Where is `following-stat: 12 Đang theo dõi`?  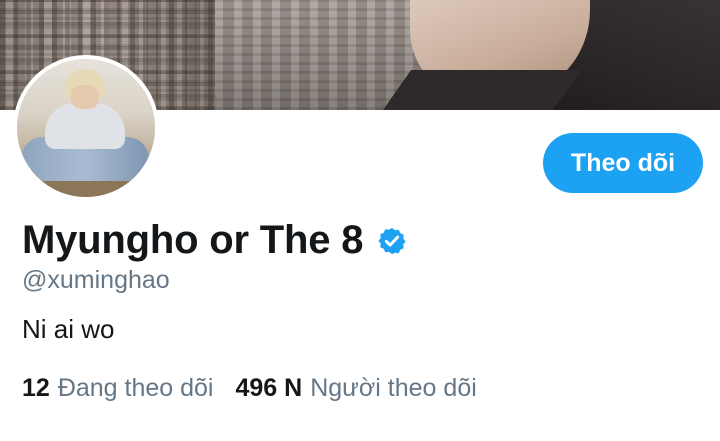 following-stat: 12 Đang theo dõi is located at coordinates (118, 388).